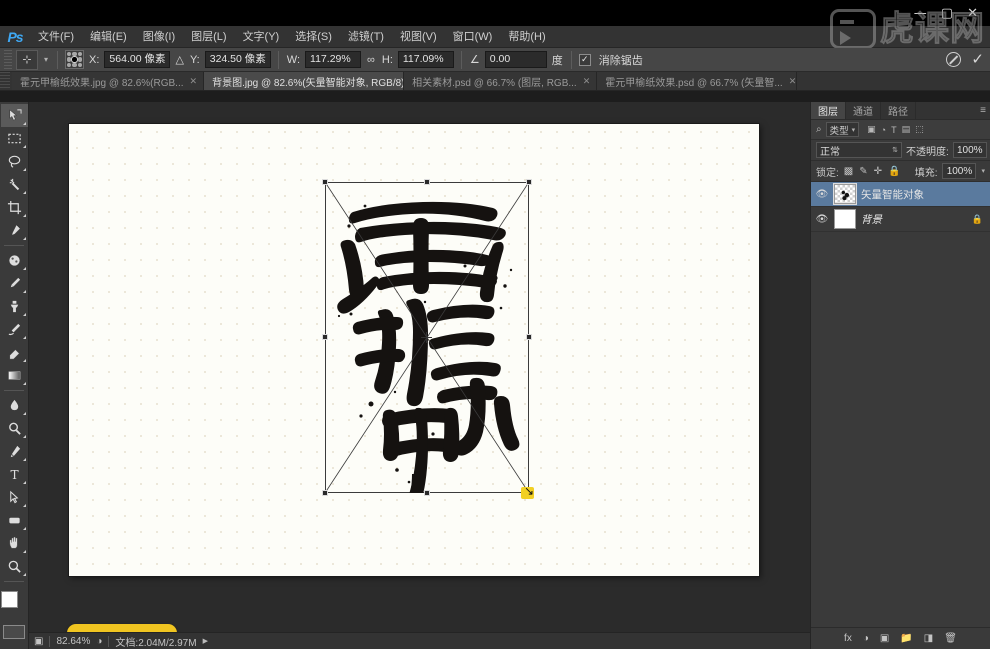  What do you see at coordinates (584, 59) in the screenshot?
I see `antialias-checkbox: ✓` at bounding box center [584, 59].